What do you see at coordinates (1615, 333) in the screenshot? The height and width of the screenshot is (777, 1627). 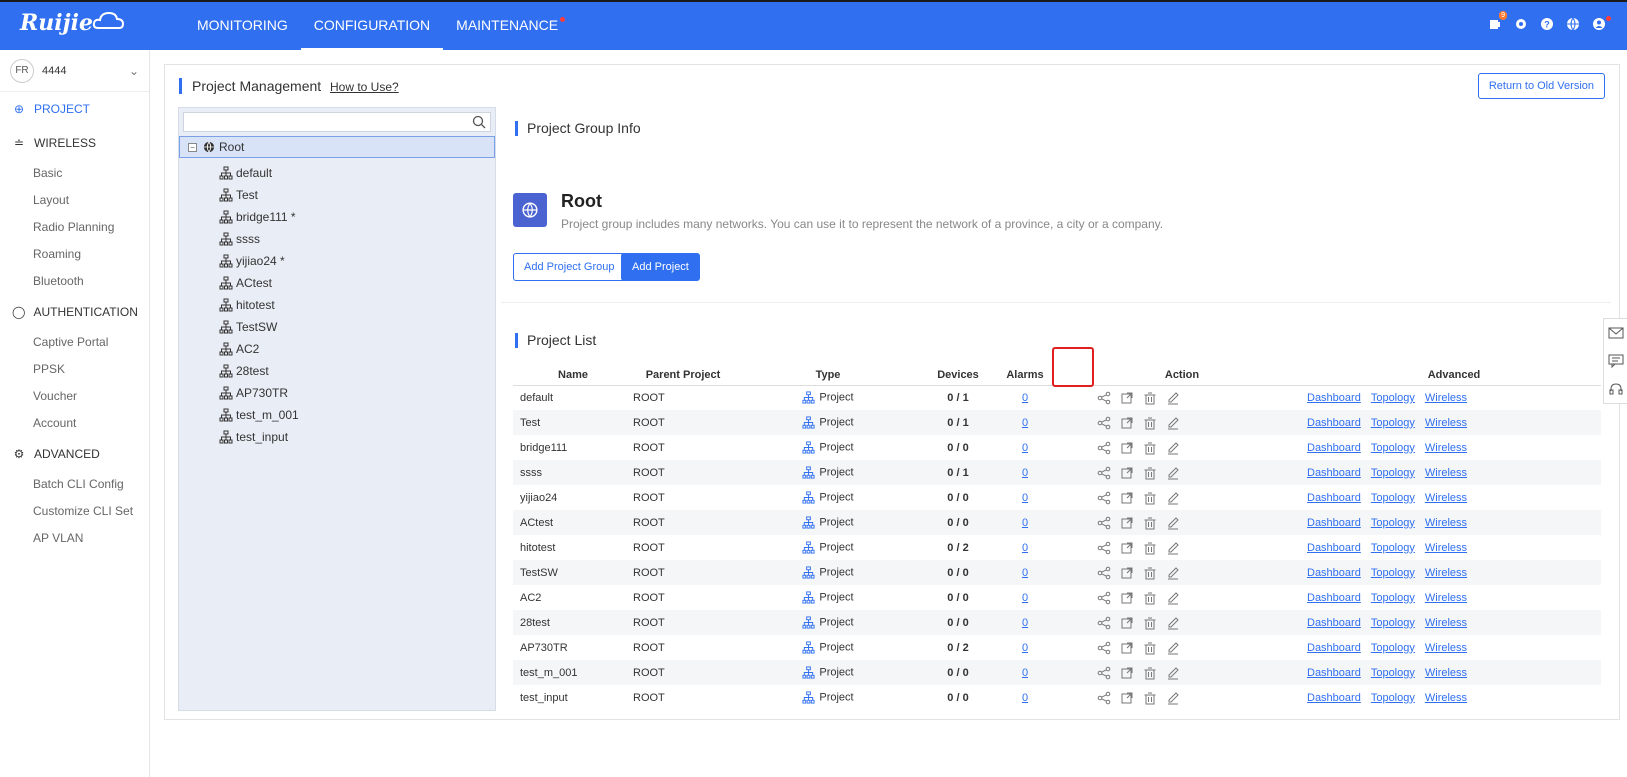 I see `mail-icon` at bounding box center [1615, 333].